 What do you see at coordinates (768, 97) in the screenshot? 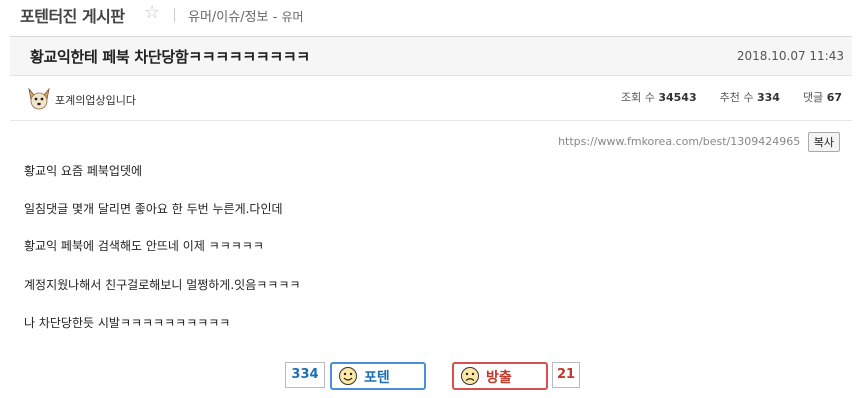
I see `votes-count: 334` at bounding box center [768, 97].